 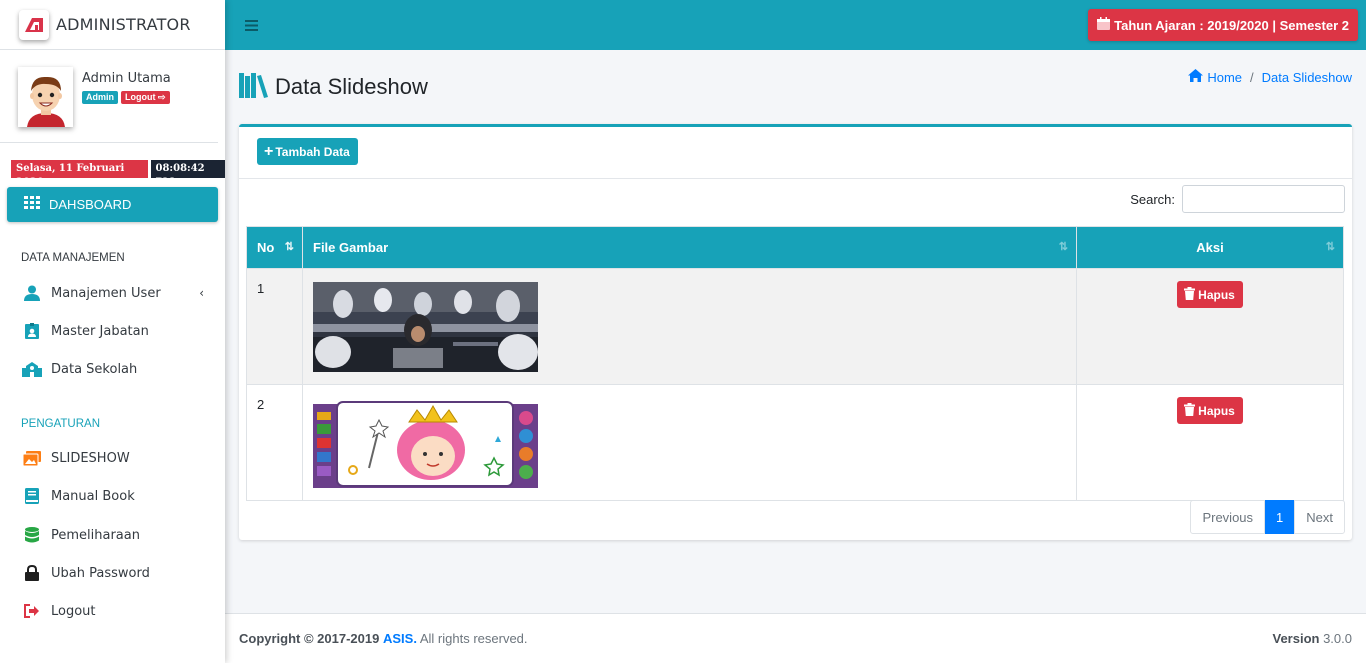 I want to click on brand: ADMINISTRATOR, so click(x=112, y=25).